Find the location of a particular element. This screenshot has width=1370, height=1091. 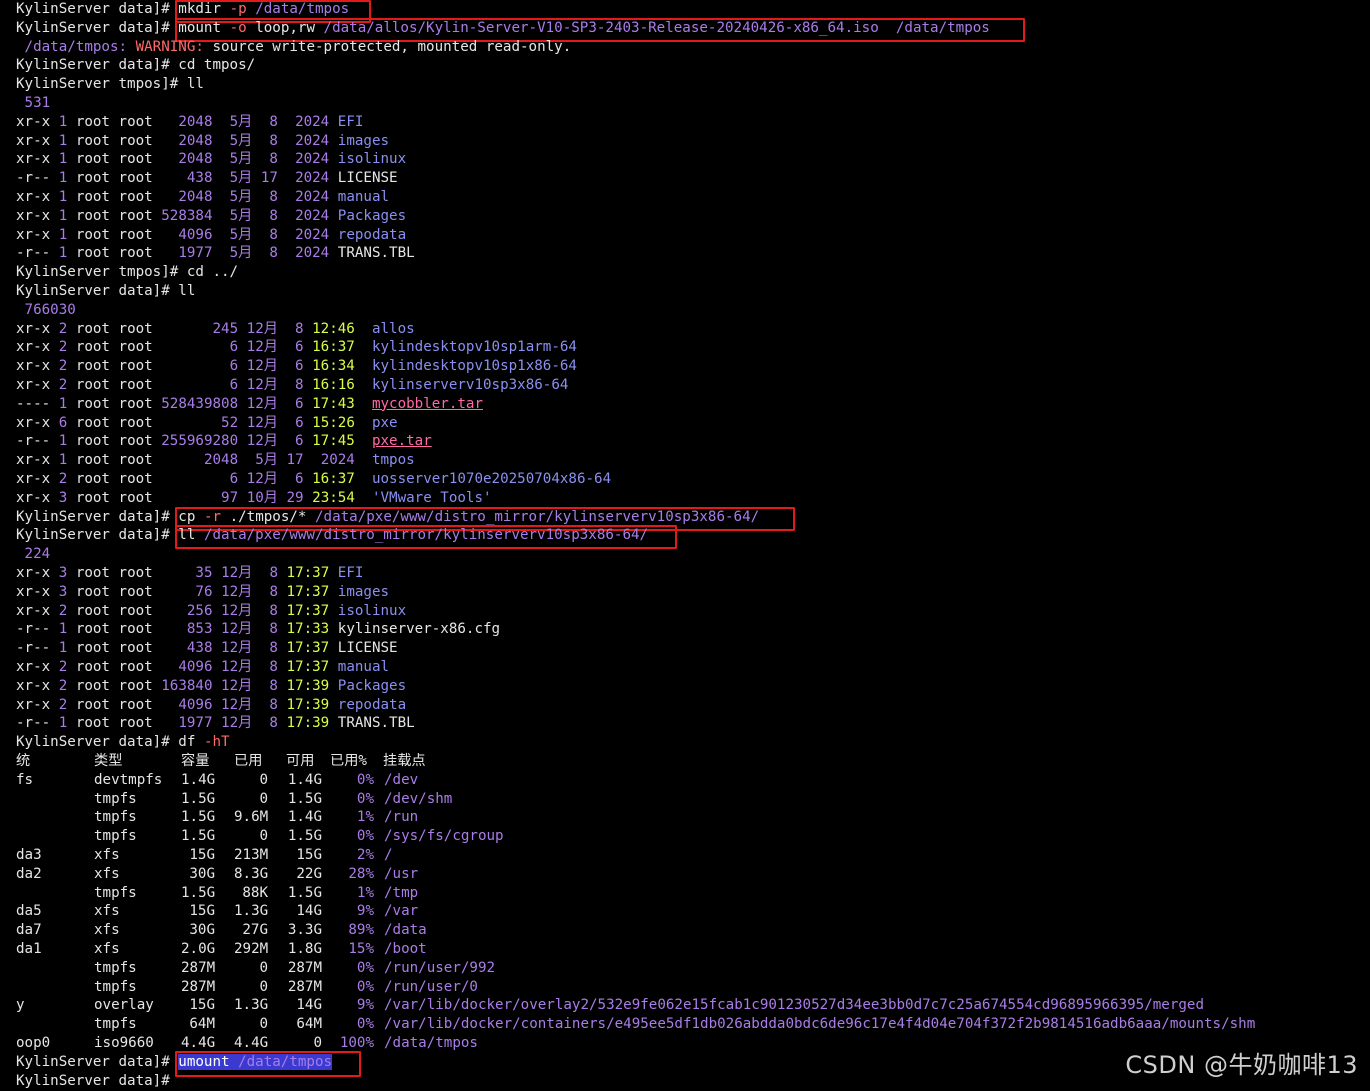

file-name: mycobbler.tar is located at coordinates (427, 403).